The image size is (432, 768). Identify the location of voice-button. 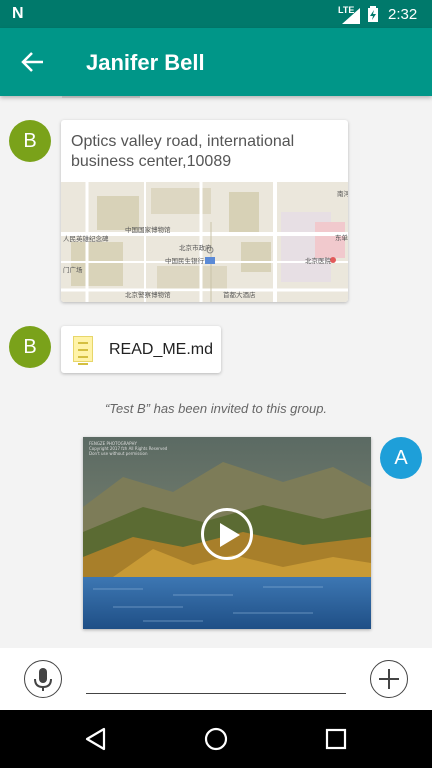
(43, 679).